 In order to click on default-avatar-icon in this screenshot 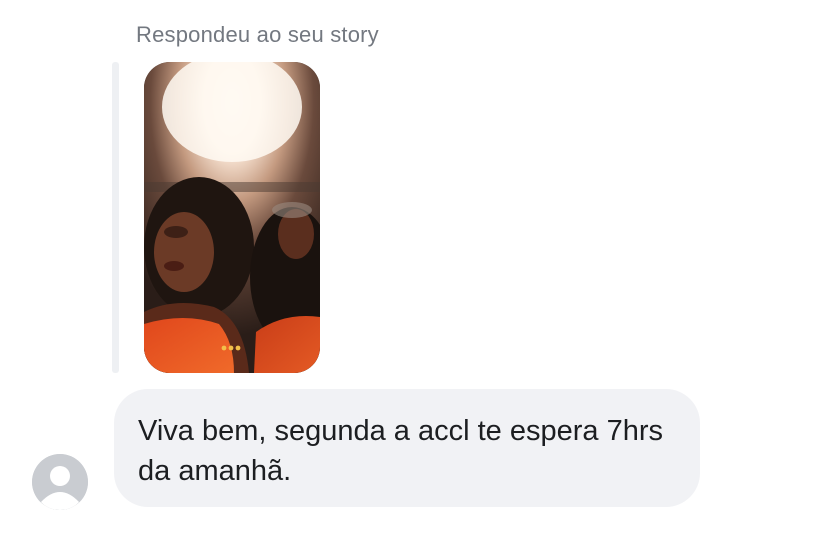, I will do `click(60, 482)`.